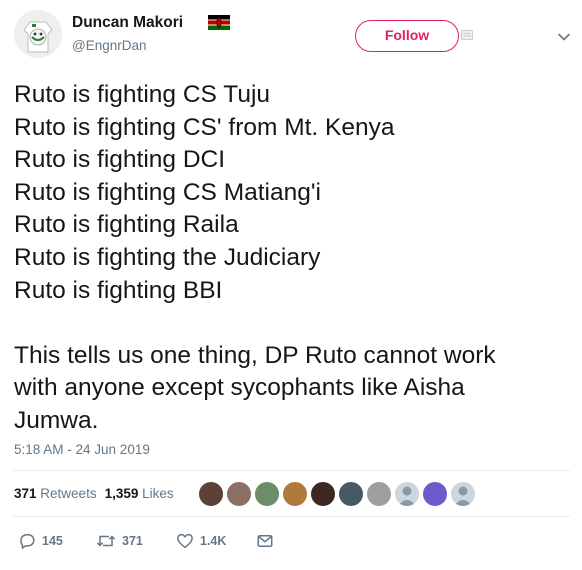 The height and width of the screenshot is (570, 582). What do you see at coordinates (564, 37) in the screenshot?
I see `chevron-down-icon` at bounding box center [564, 37].